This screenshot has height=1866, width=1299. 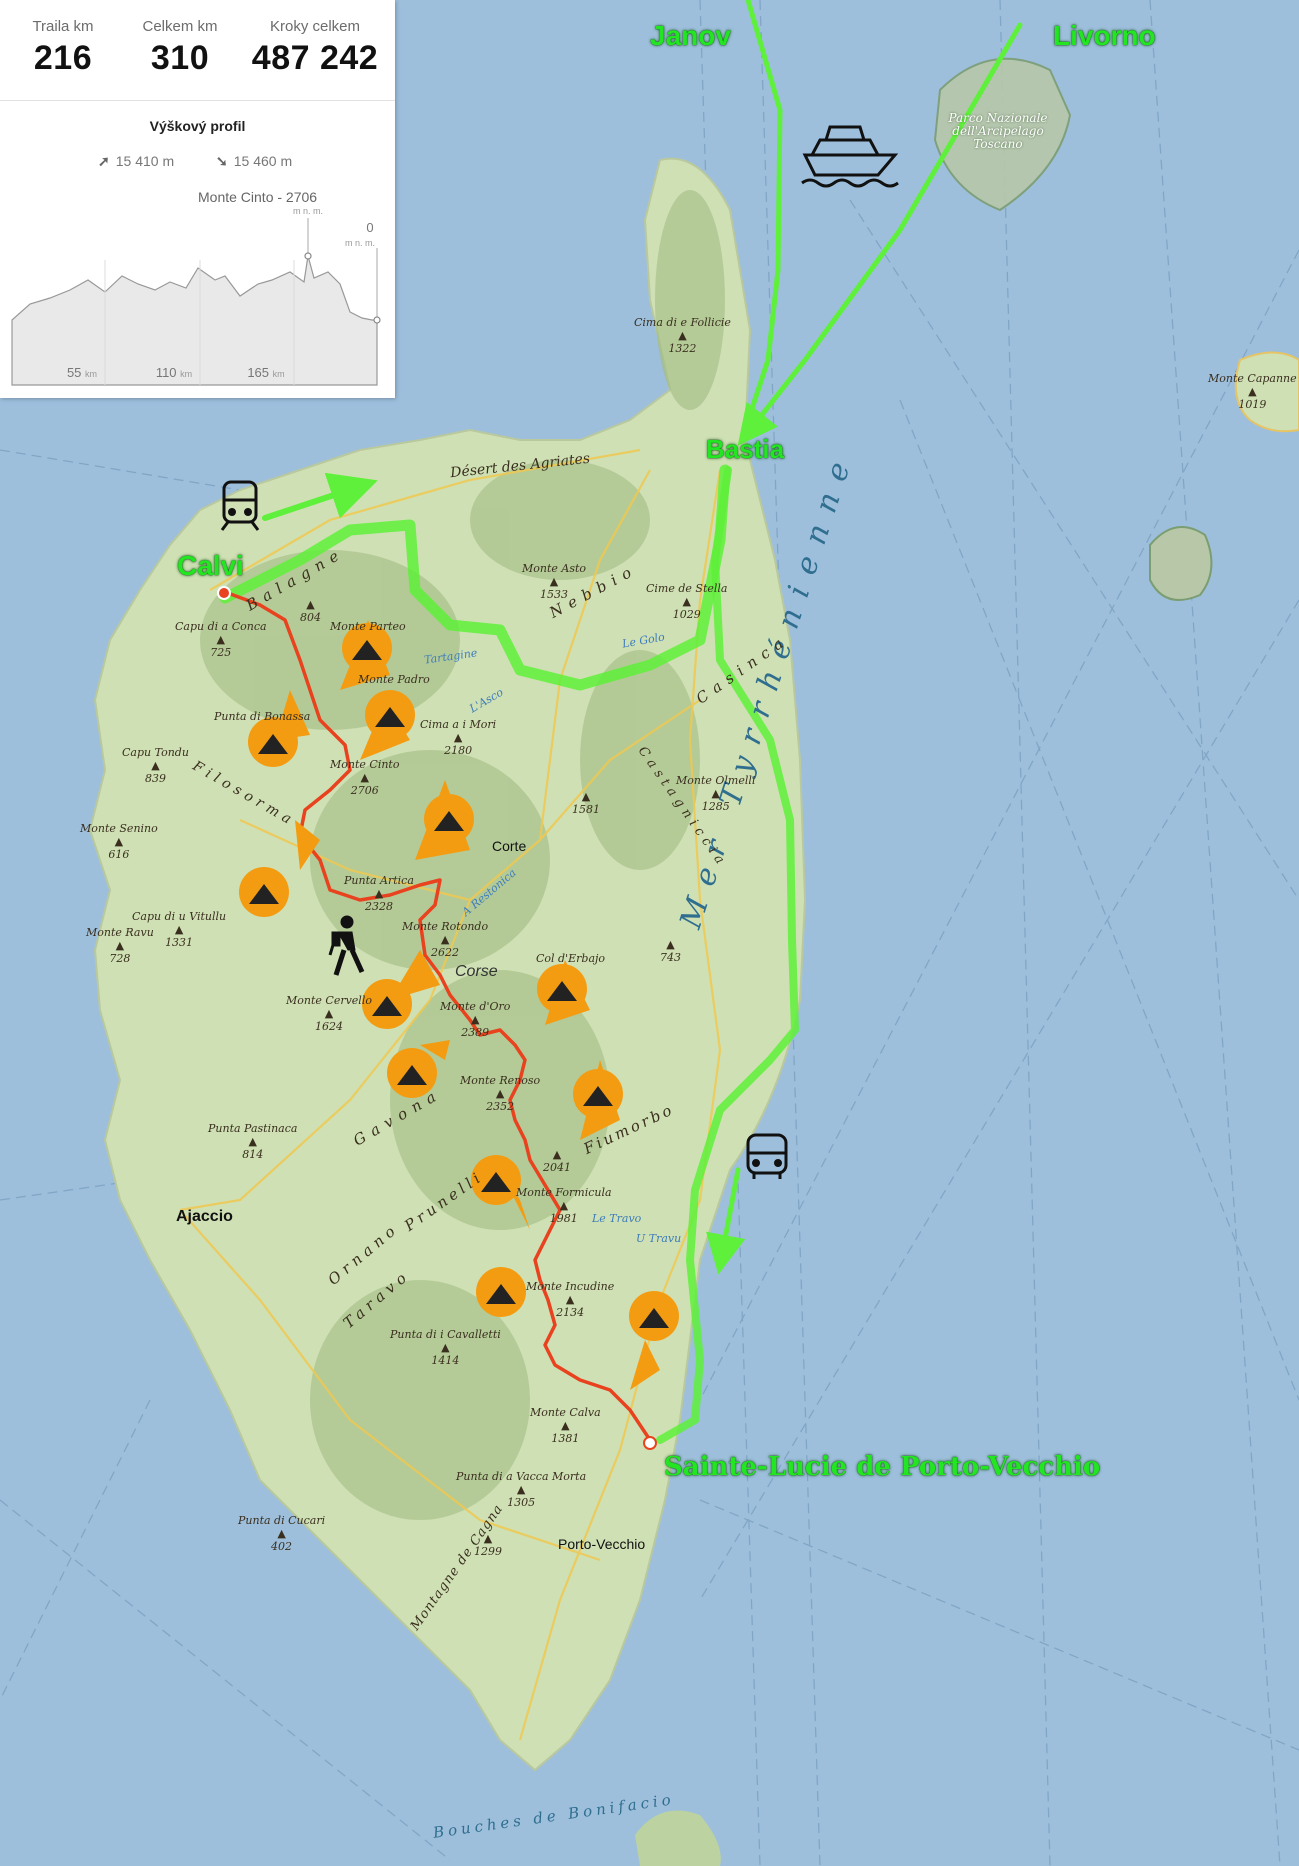 I want to click on island-pianosa, so click(x=1181, y=563).